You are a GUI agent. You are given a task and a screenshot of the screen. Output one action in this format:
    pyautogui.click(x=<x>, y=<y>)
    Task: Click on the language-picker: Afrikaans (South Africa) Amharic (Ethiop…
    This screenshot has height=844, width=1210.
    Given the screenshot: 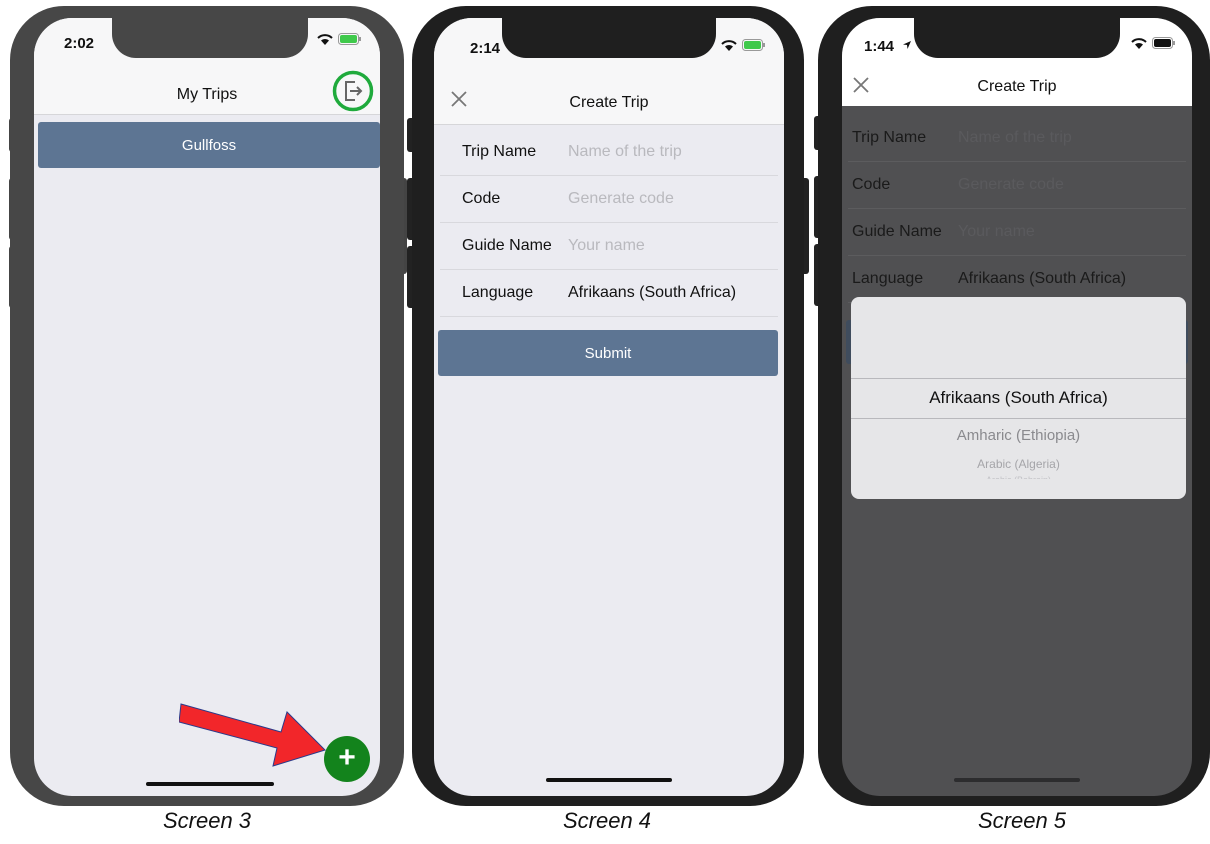 What is the action you would take?
    pyautogui.click(x=1018, y=398)
    